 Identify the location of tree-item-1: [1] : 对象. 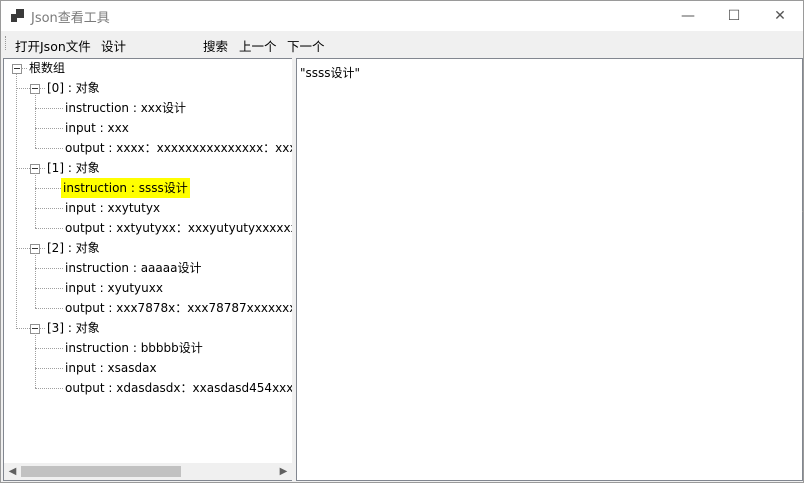
(73, 168).